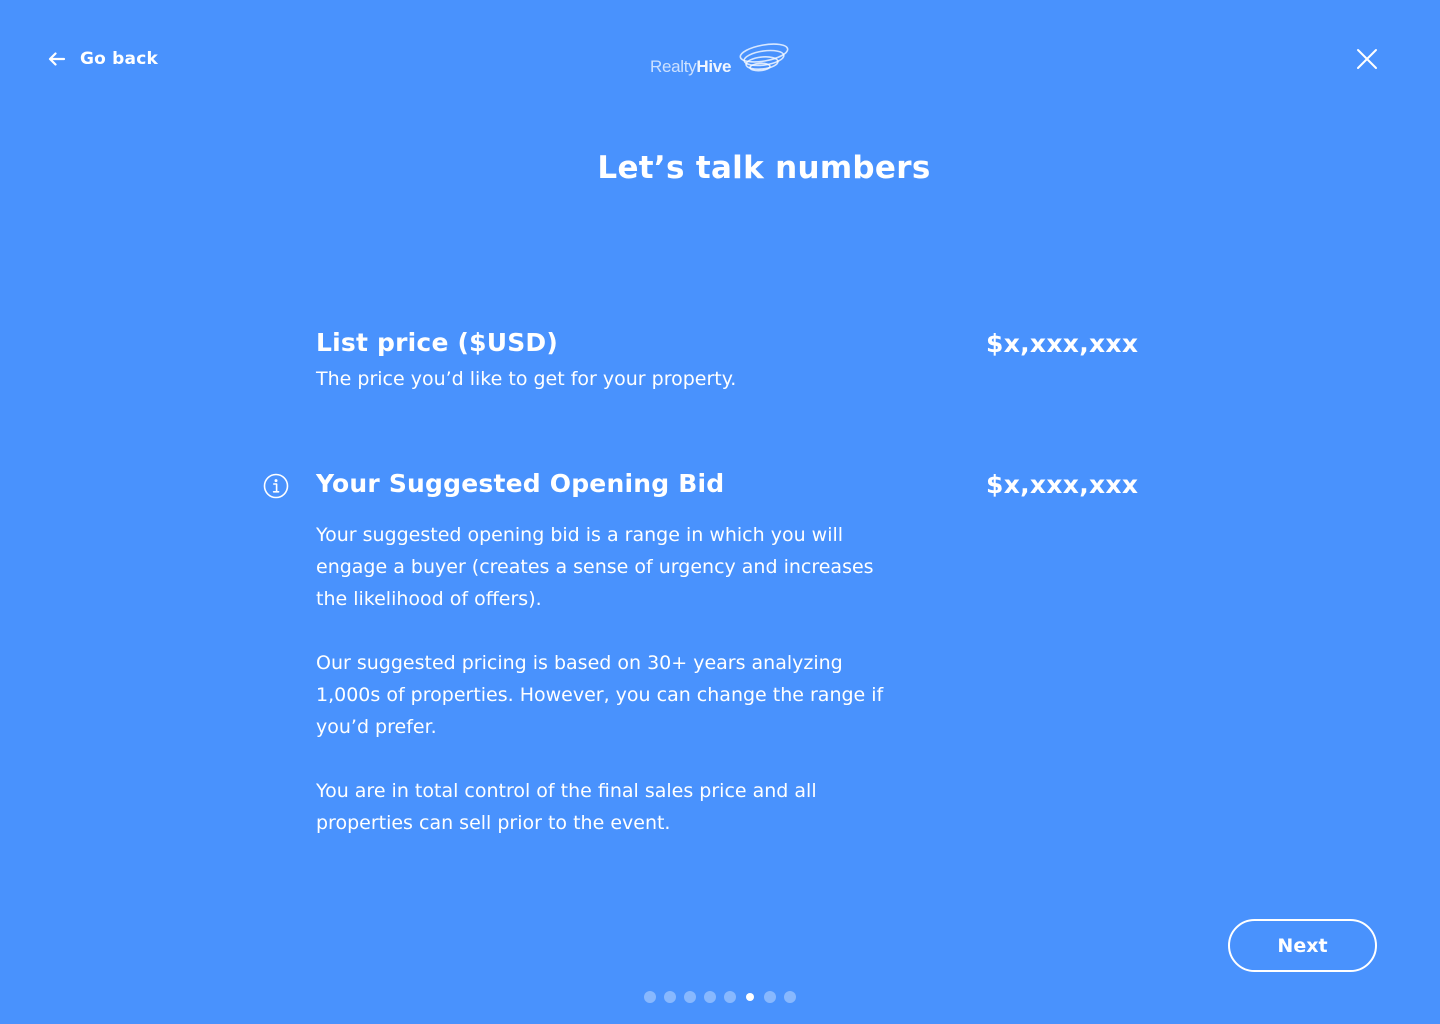 Image resolution: width=1440 pixels, height=1024 pixels. I want to click on list-price-value: $x,xxx,xxx, so click(1062, 343).